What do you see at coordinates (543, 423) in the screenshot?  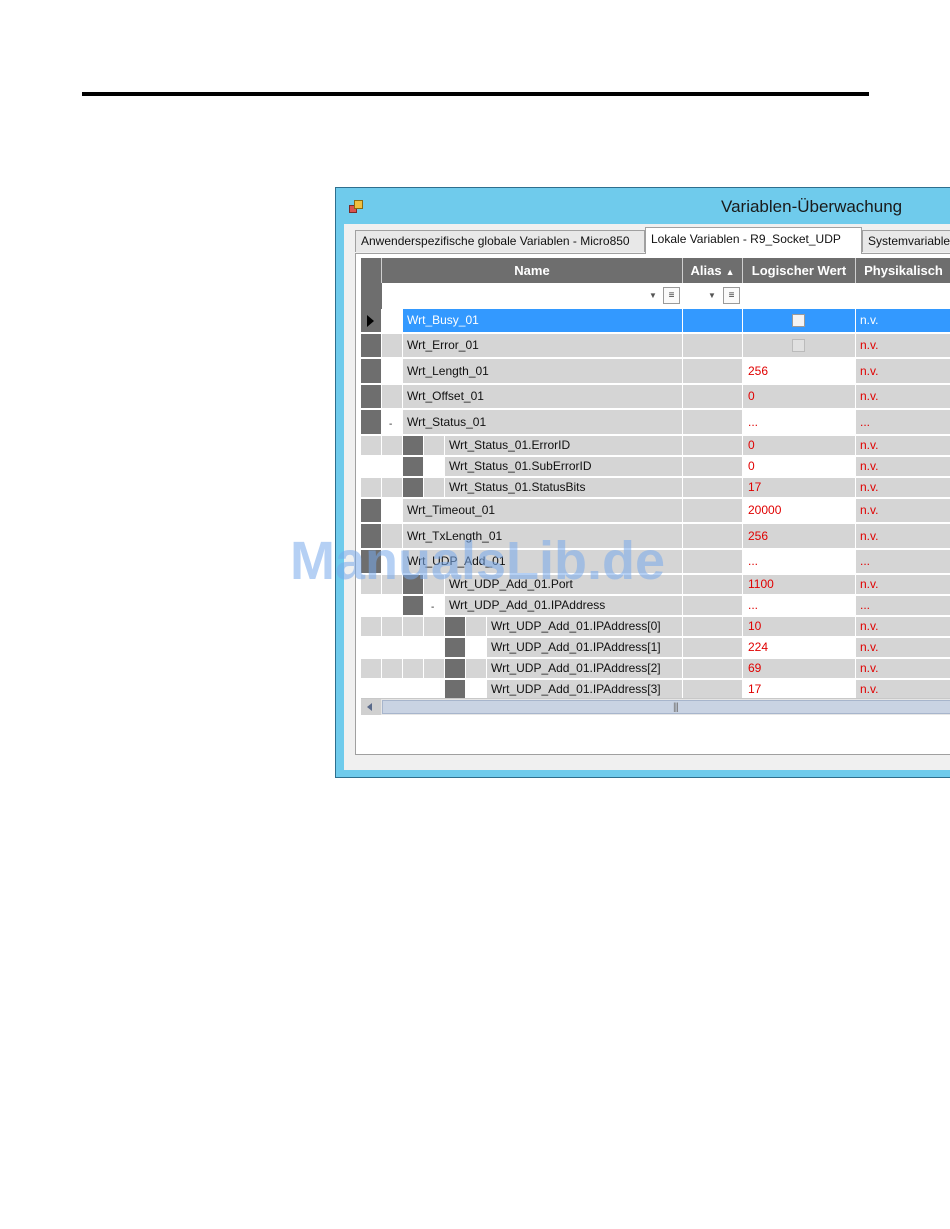 I see `variable-name-cell: Wrt_Status_01` at bounding box center [543, 423].